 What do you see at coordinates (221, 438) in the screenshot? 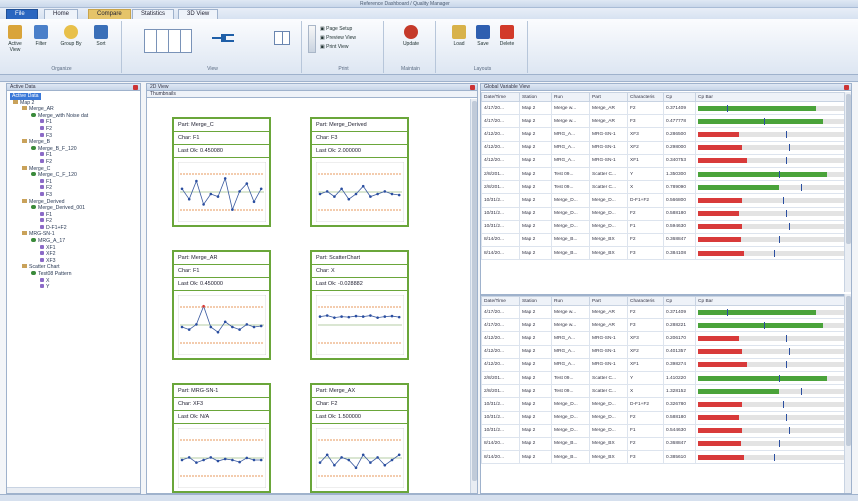
I see `control-chart-card: Part: MRG-SN-1 Char: XF3 Last Ok: N/A` at bounding box center [221, 438].